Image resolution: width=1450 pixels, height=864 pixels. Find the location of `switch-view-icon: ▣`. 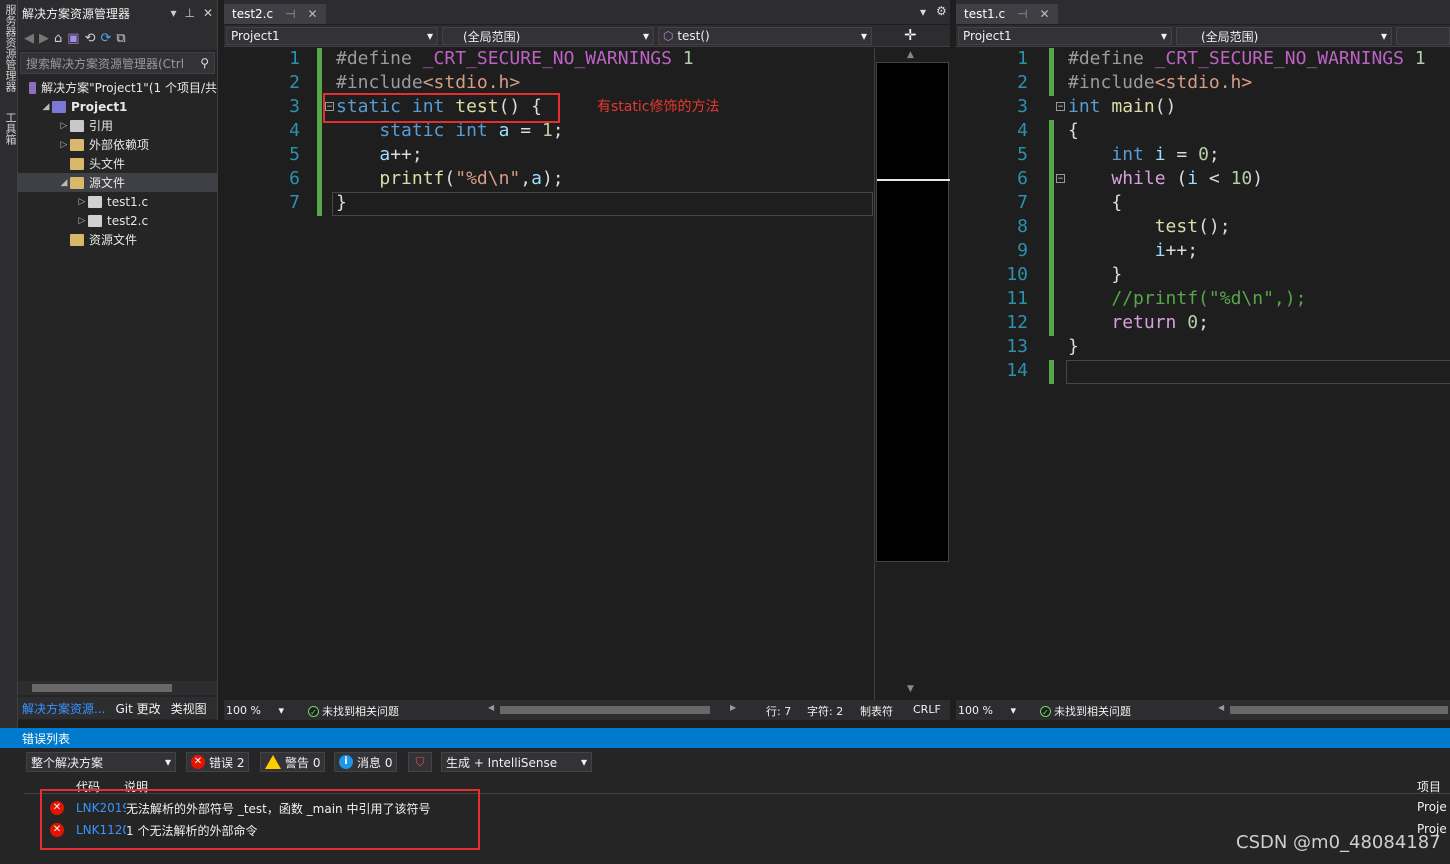

switch-view-icon: ▣ is located at coordinates (73, 38).